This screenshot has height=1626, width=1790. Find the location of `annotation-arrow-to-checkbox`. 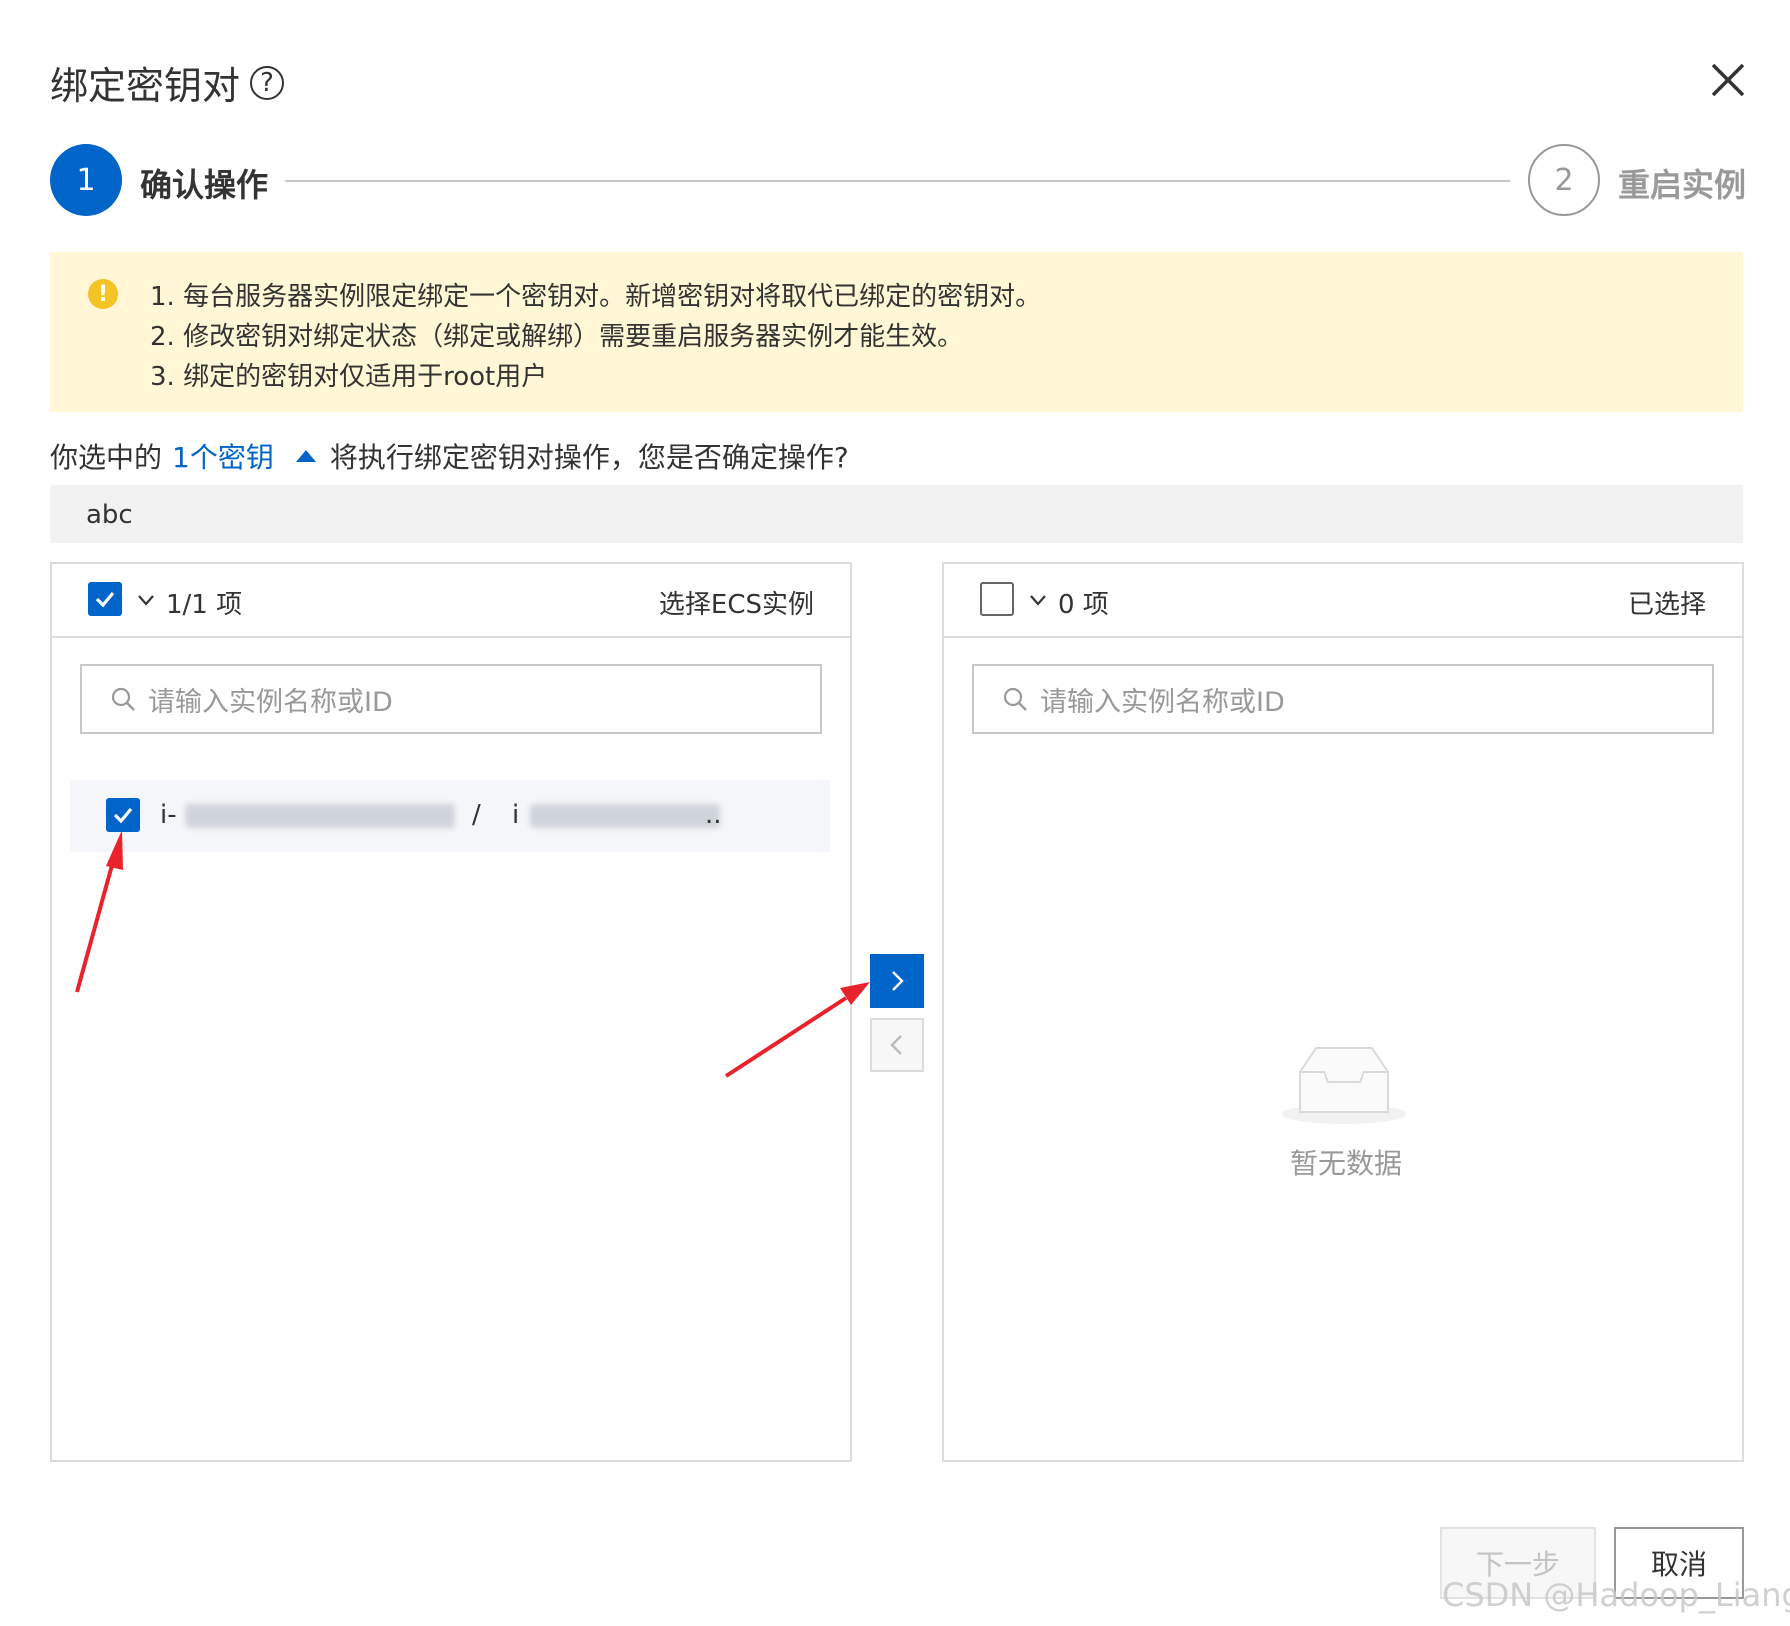

annotation-arrow-to-checkbox is located at coordinates (99, 911).